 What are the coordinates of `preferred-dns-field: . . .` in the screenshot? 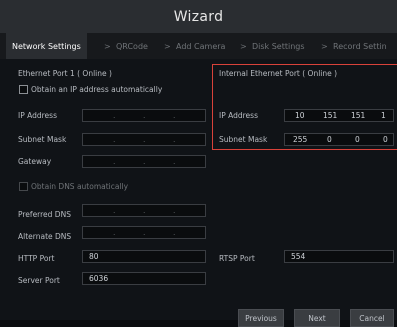 It's located at (144, 210).